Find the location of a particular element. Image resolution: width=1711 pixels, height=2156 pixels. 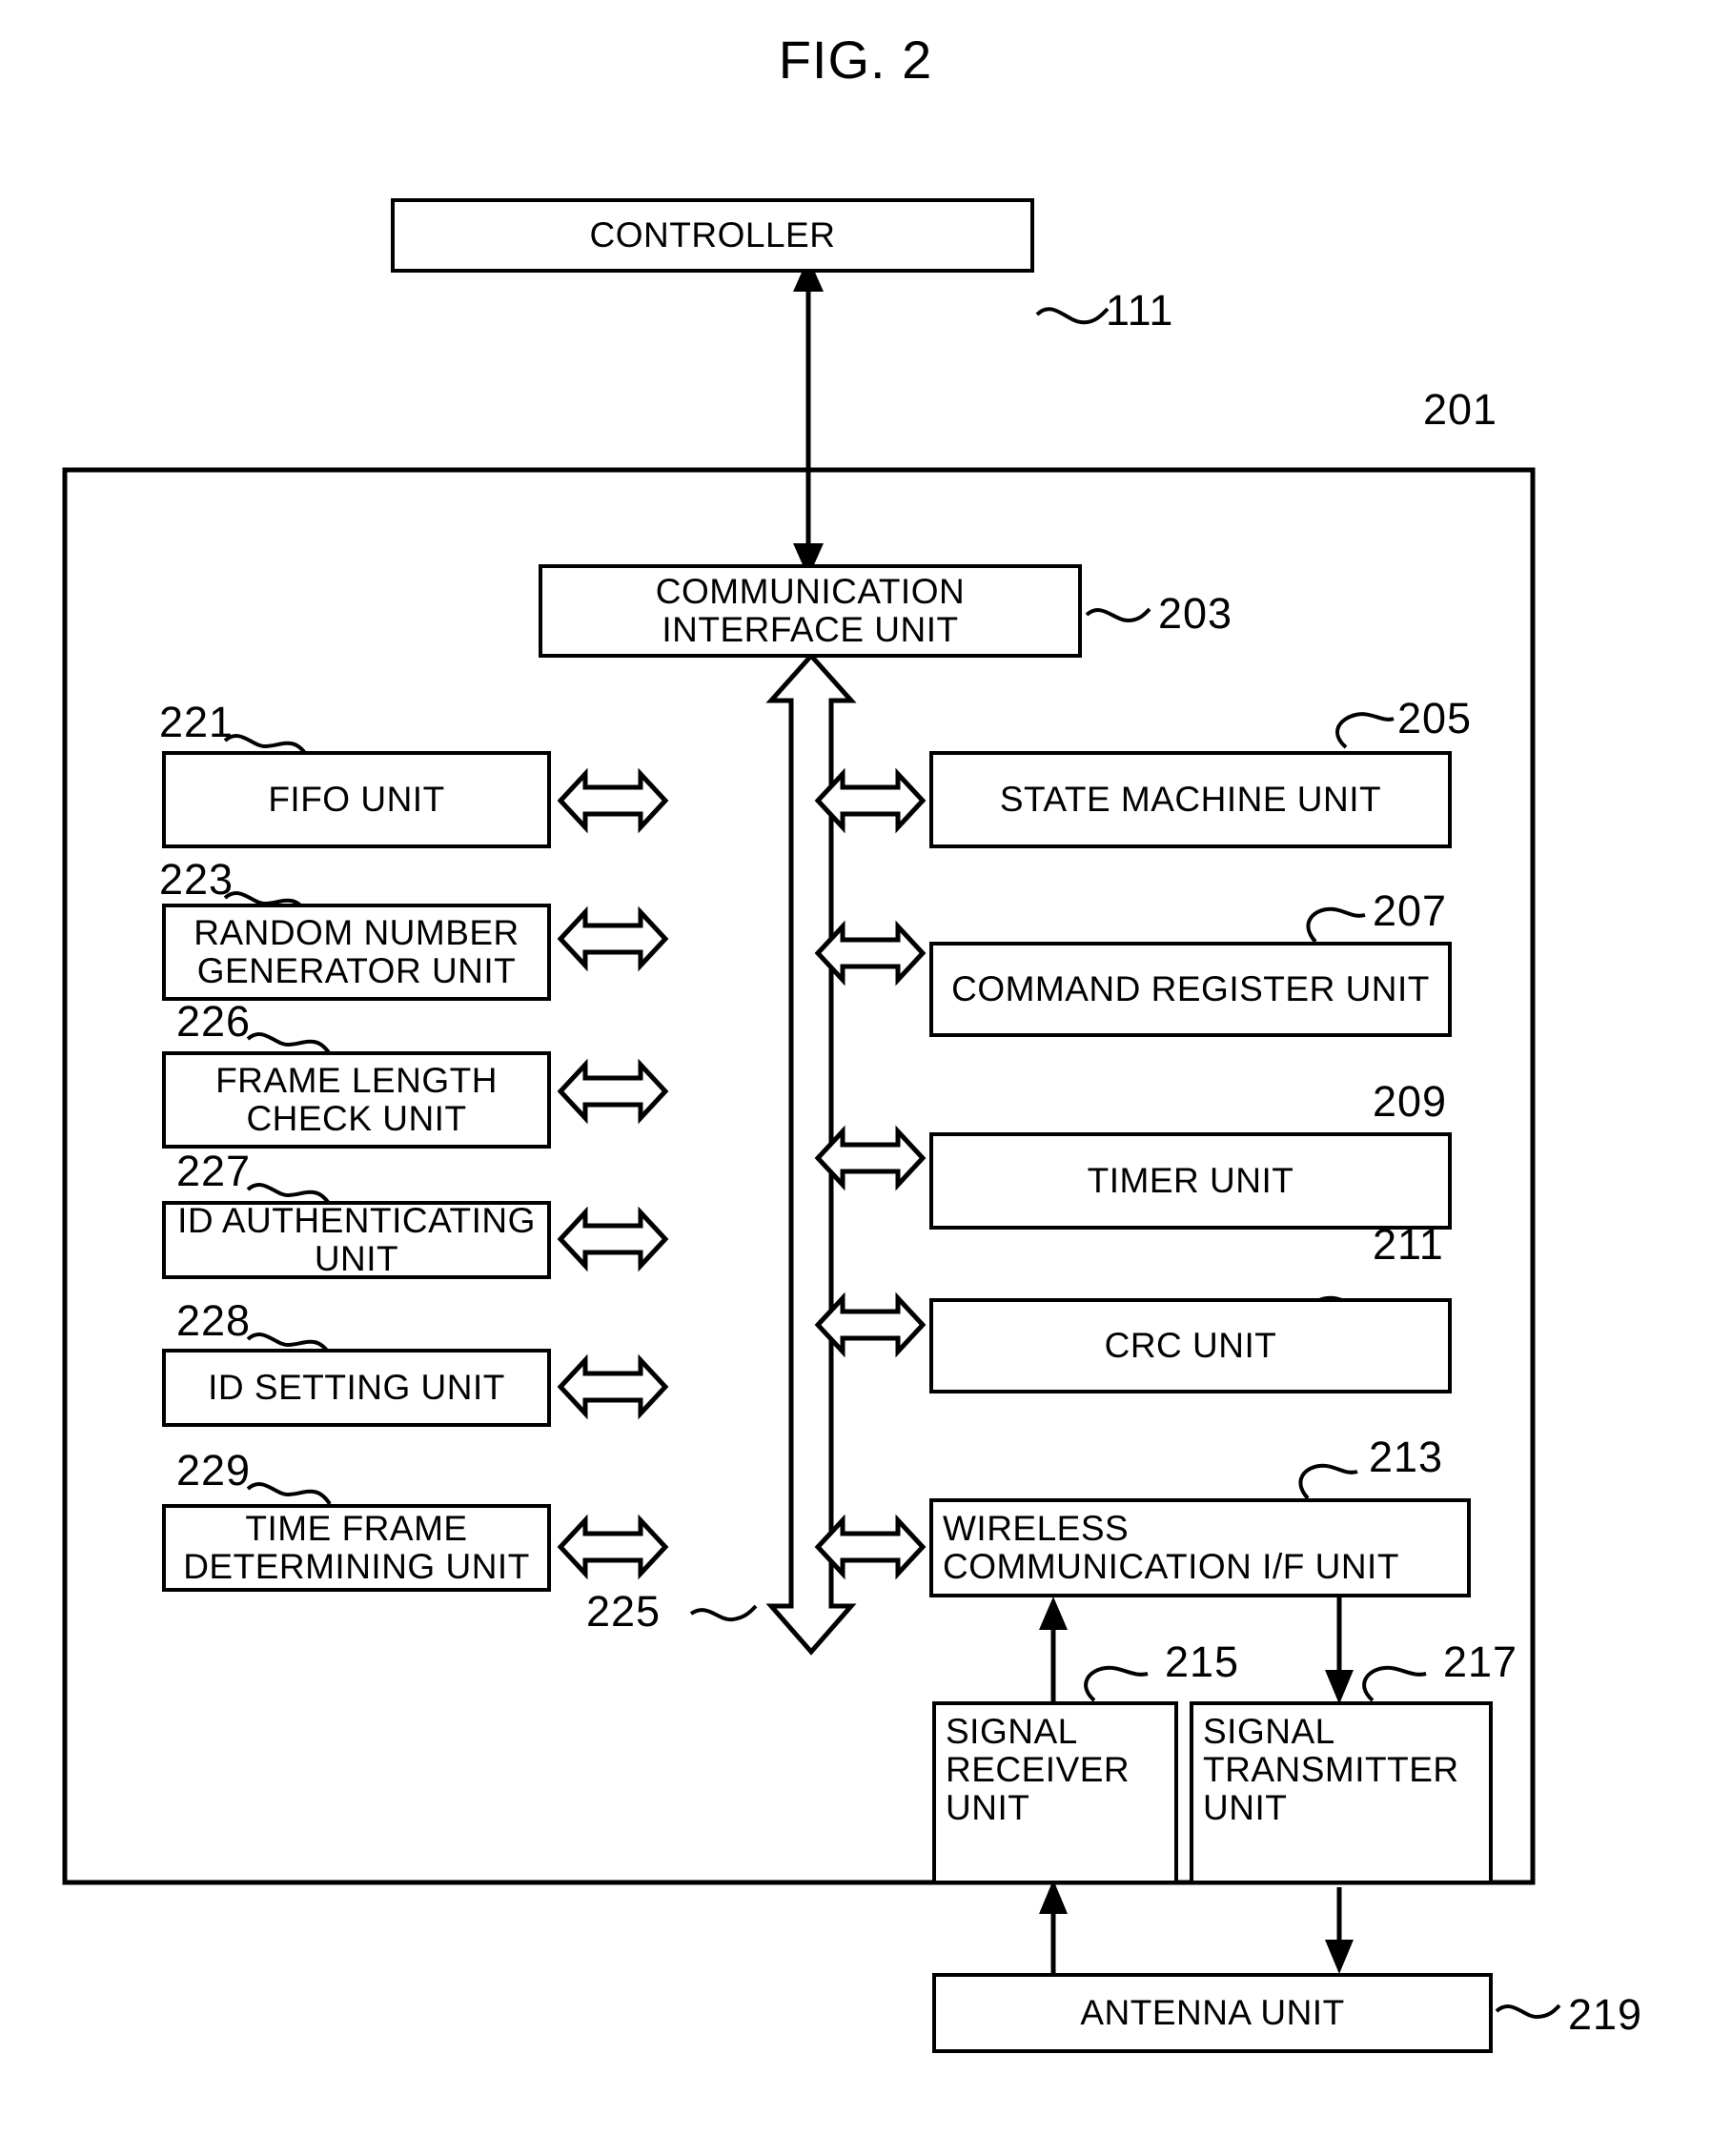

block-communication-interface-unit: COMMUNICATION INTERFACE UNIT is located at coordinates (810, 611).